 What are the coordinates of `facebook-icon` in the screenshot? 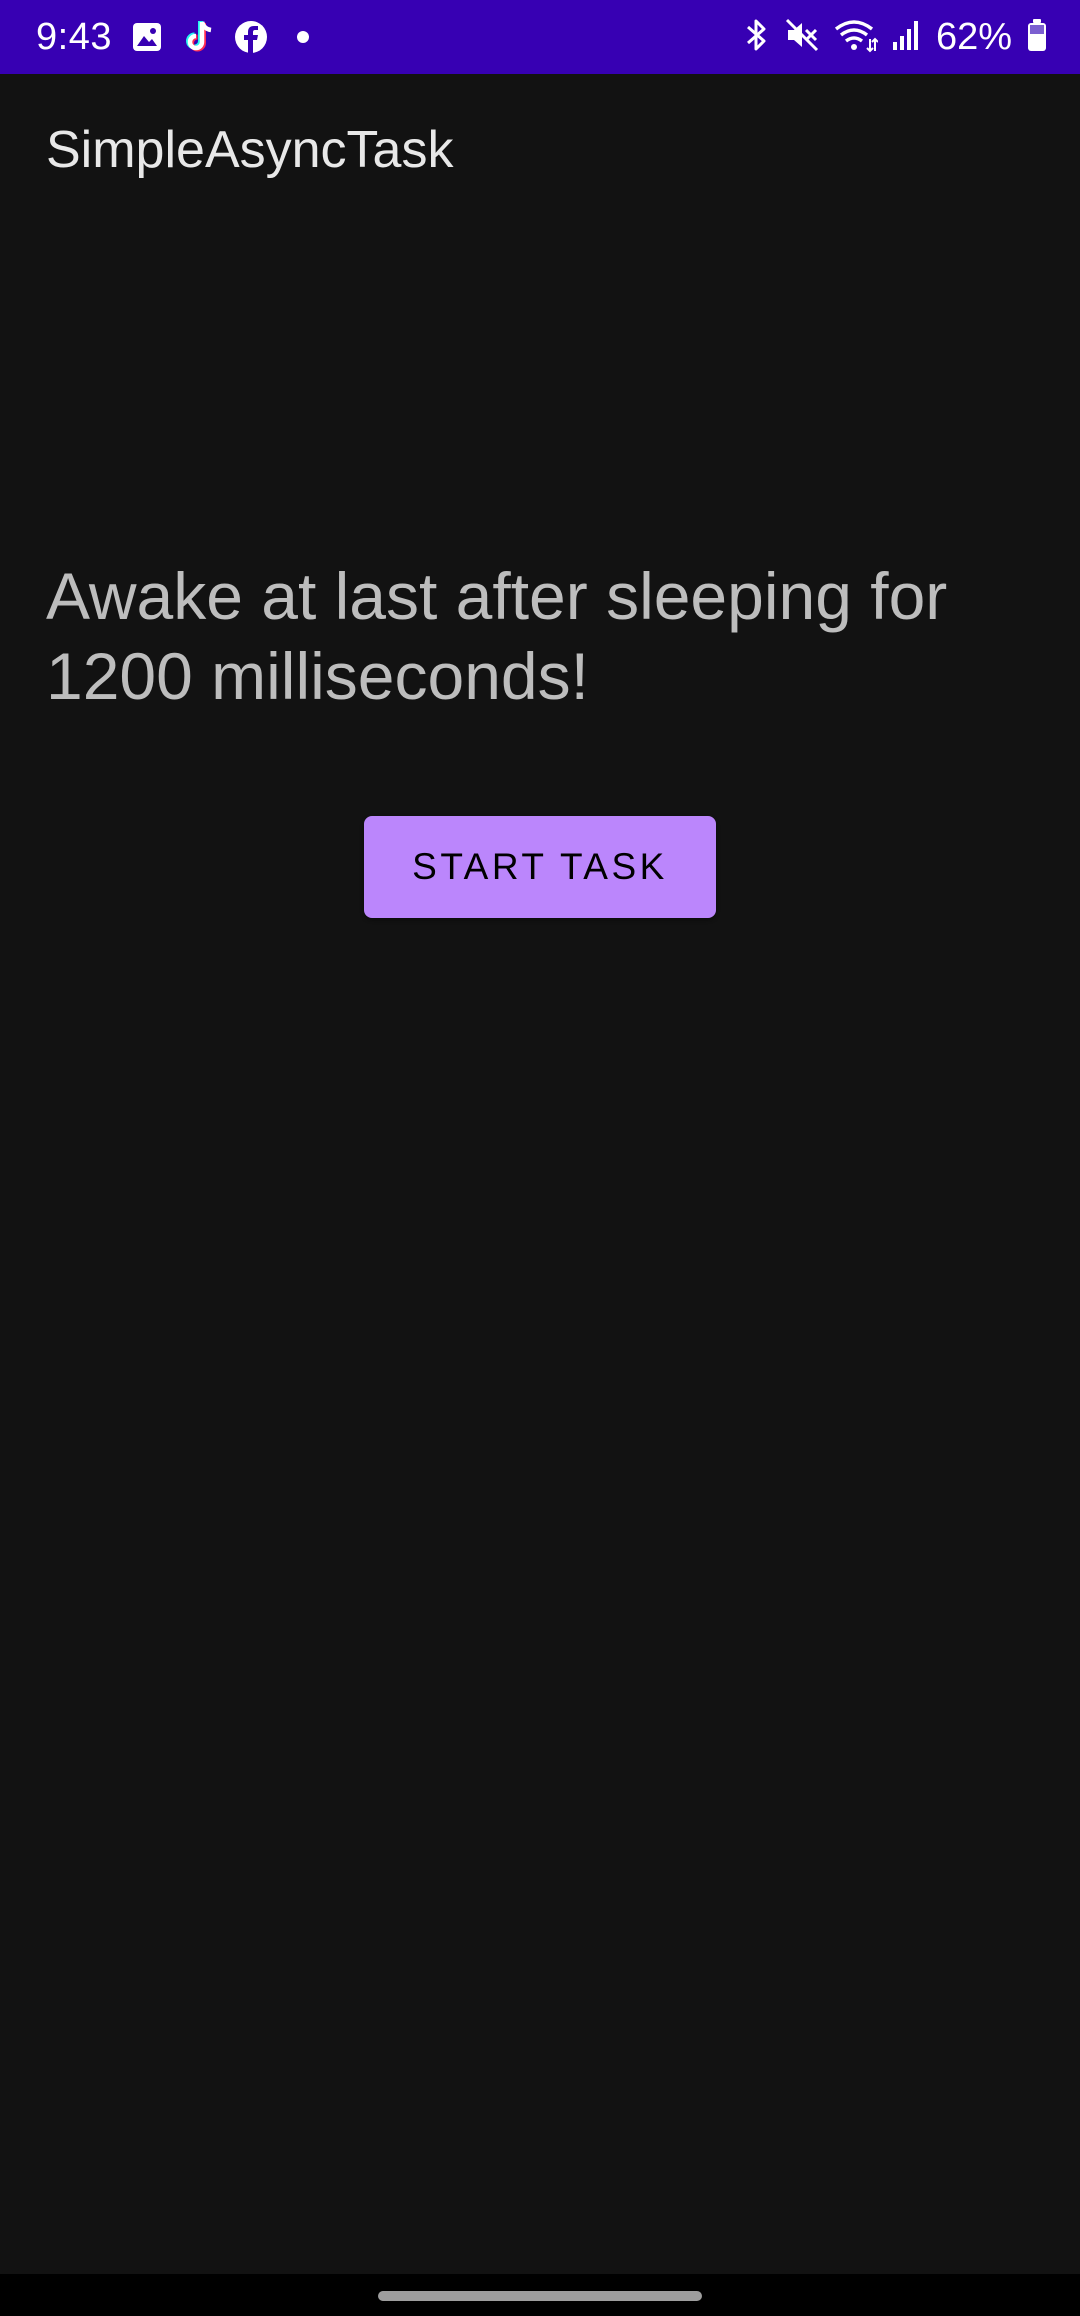 It's located at (251, 37).